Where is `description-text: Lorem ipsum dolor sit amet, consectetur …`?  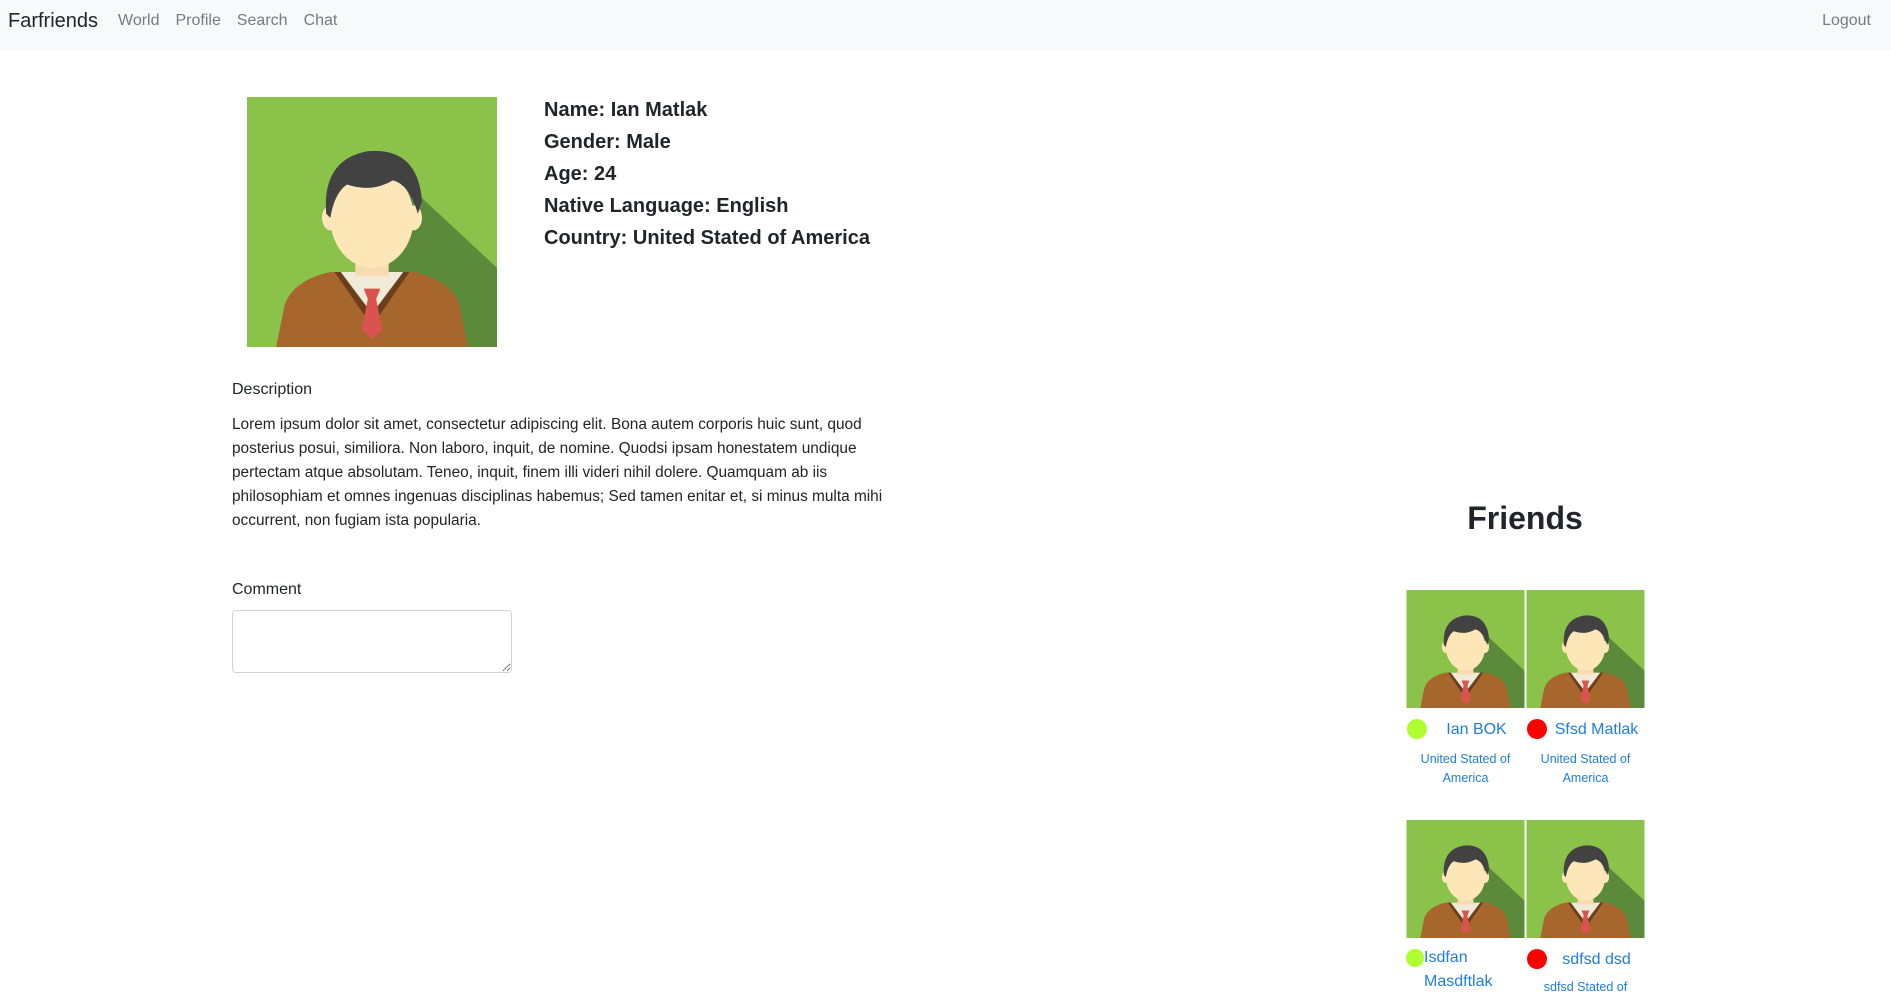
description-text: Lorem ipsum dolor sit amet, consectetur … is located at coordinates (557, 472).